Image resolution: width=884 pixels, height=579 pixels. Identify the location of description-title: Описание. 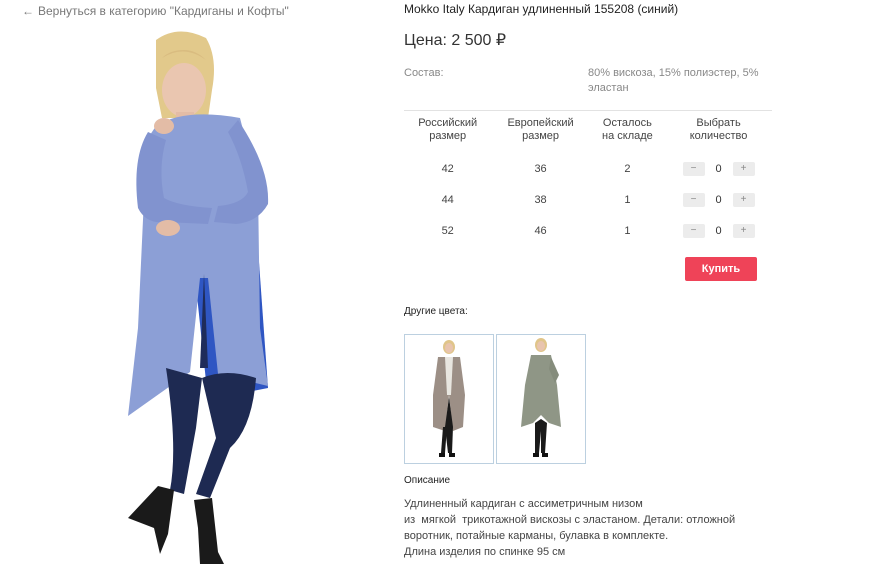
(427, 480).